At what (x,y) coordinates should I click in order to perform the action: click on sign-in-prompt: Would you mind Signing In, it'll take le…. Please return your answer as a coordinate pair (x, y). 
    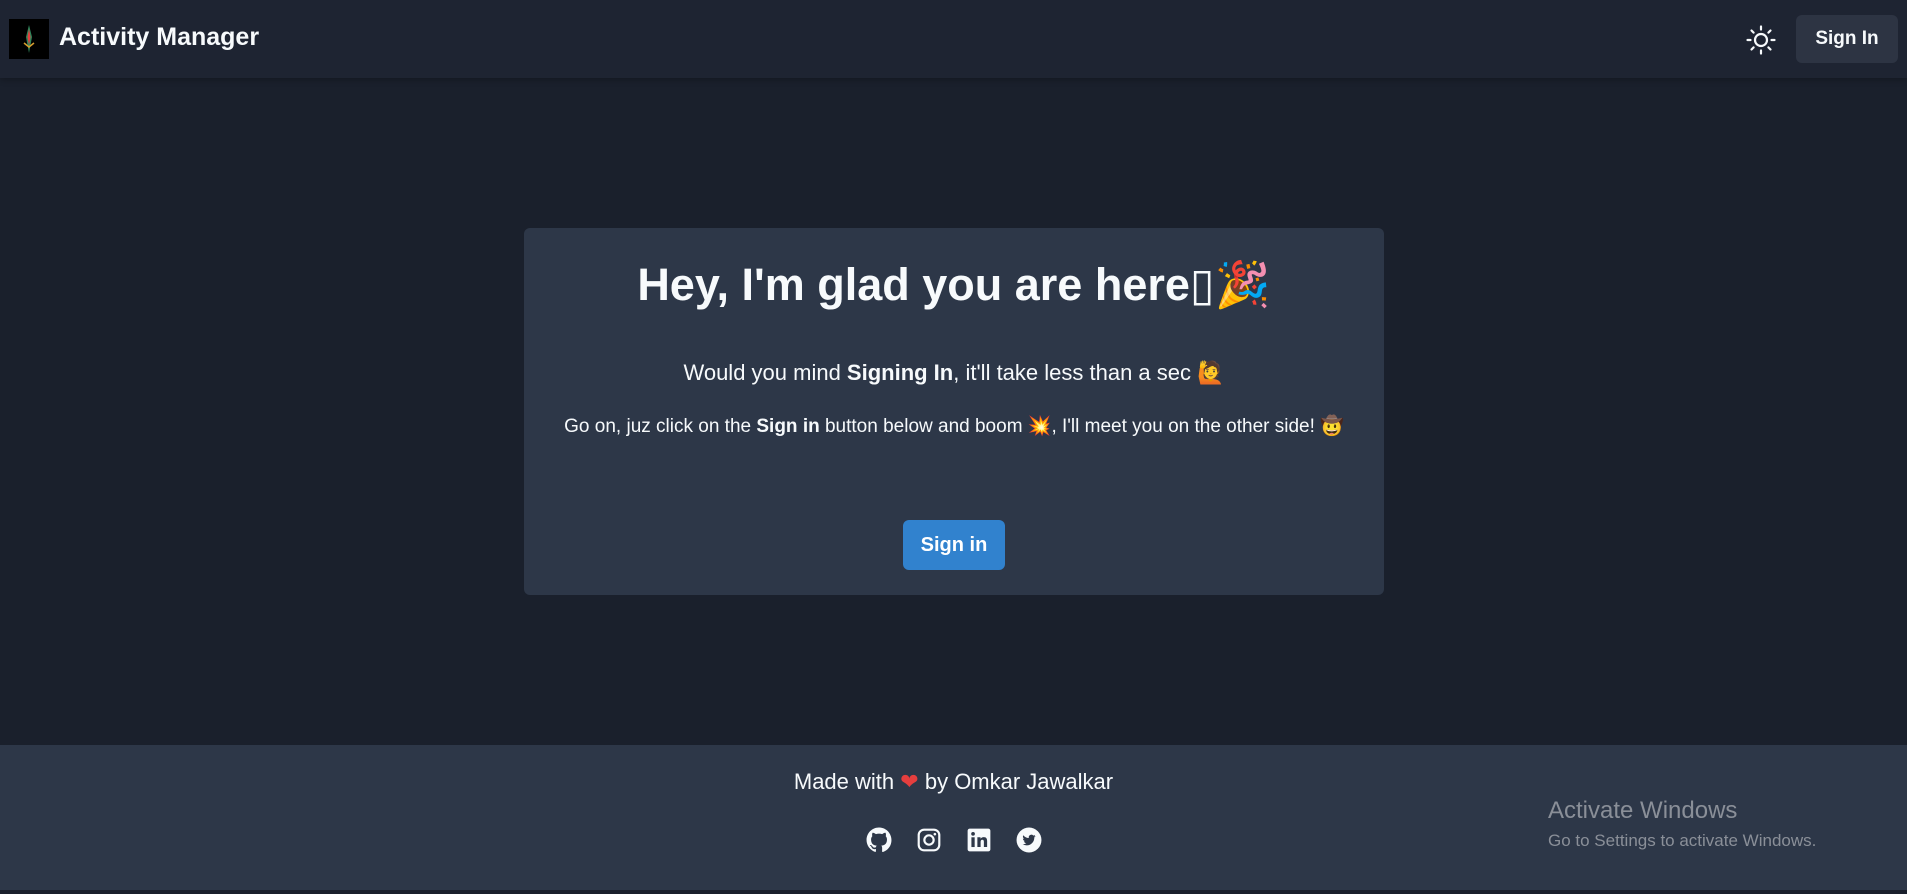
    Looking at the image, I should click on (954, 372).